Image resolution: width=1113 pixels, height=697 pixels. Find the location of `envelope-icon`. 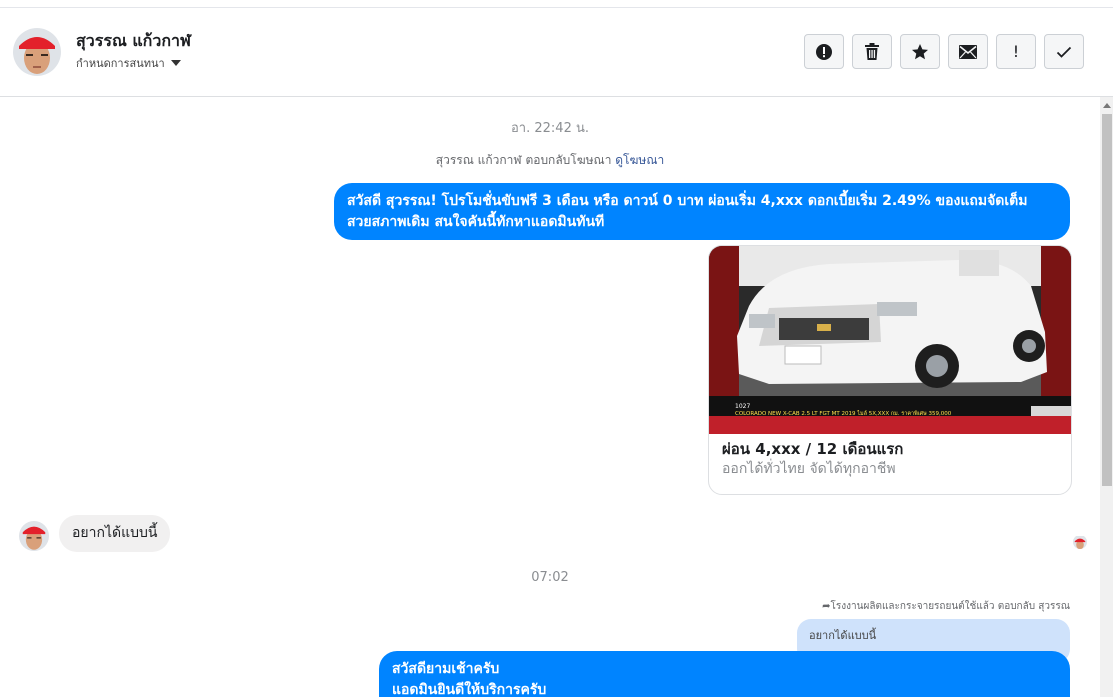

envelope-icon is located at coordinates (968, 51).